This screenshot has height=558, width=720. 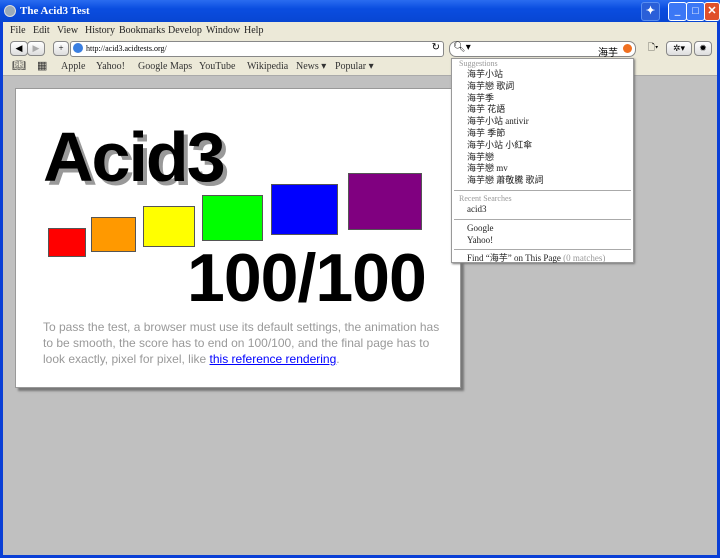 What do you see at coordinates (542, 210) in the screenshot?
I see `recent-item: acid3` at bounding box center [542, 210].